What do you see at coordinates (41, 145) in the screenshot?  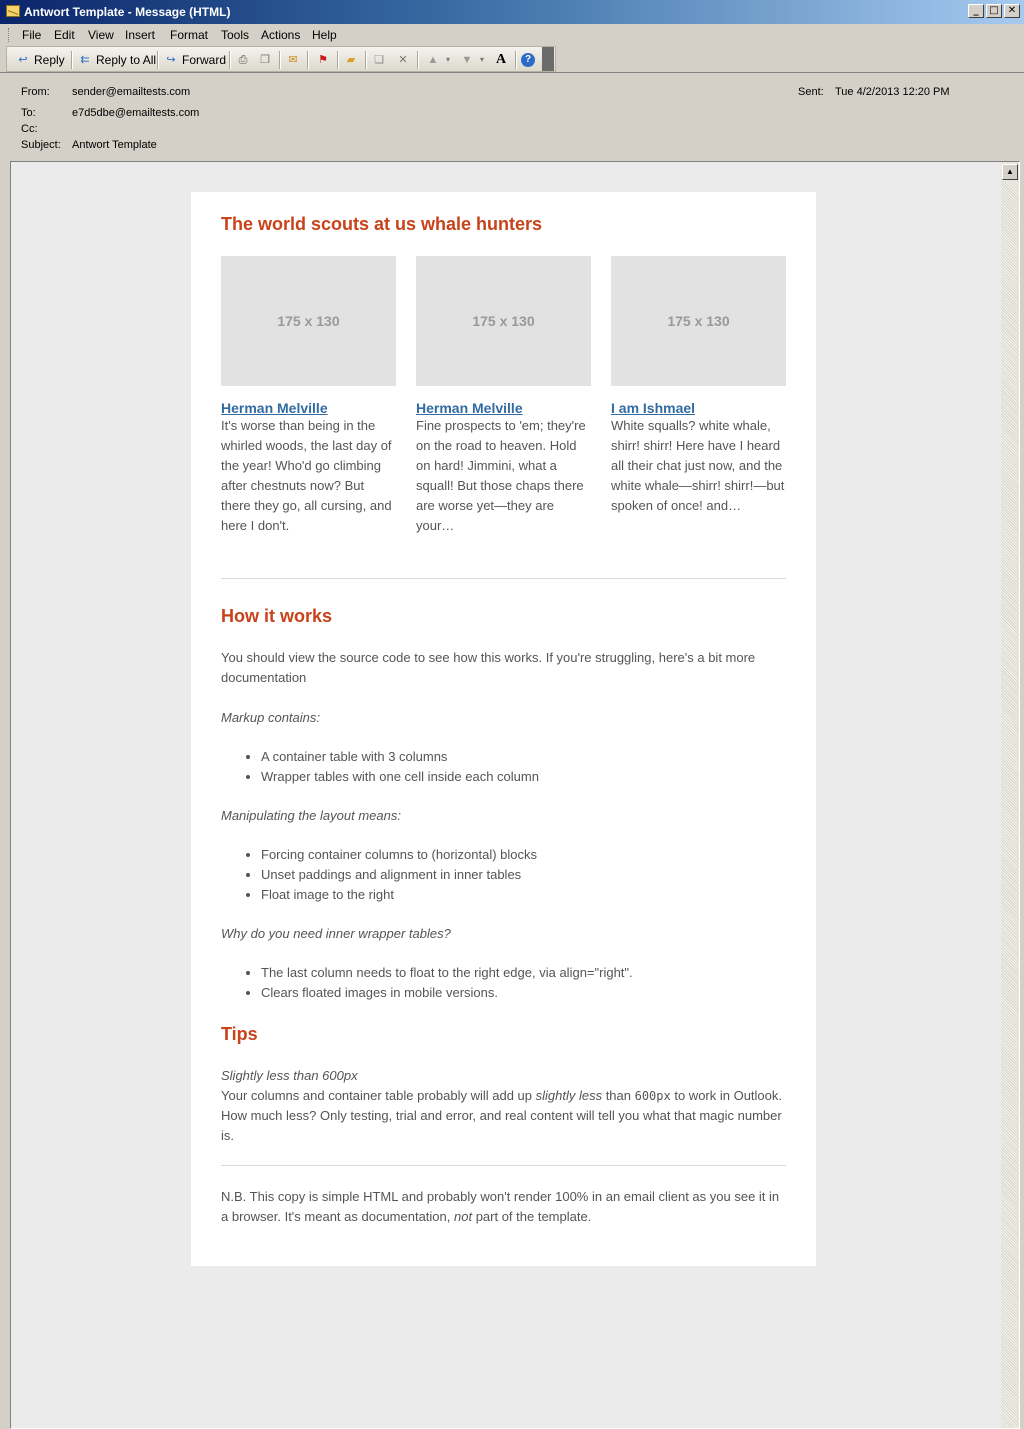 I see `subject-label: Subject:` at bounding box center [41, 145].